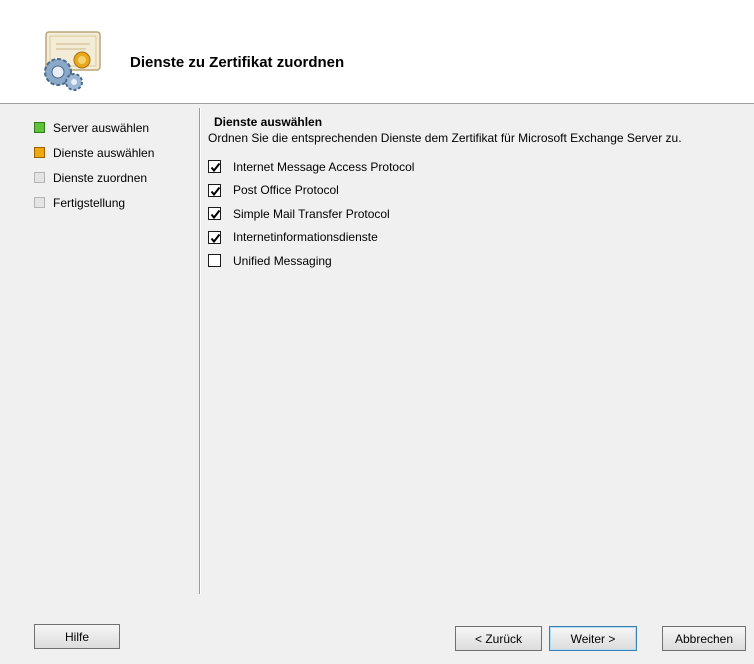  I want to click on step-dienste-auswaehlen: Dienste auswählen, so click(94, 152).